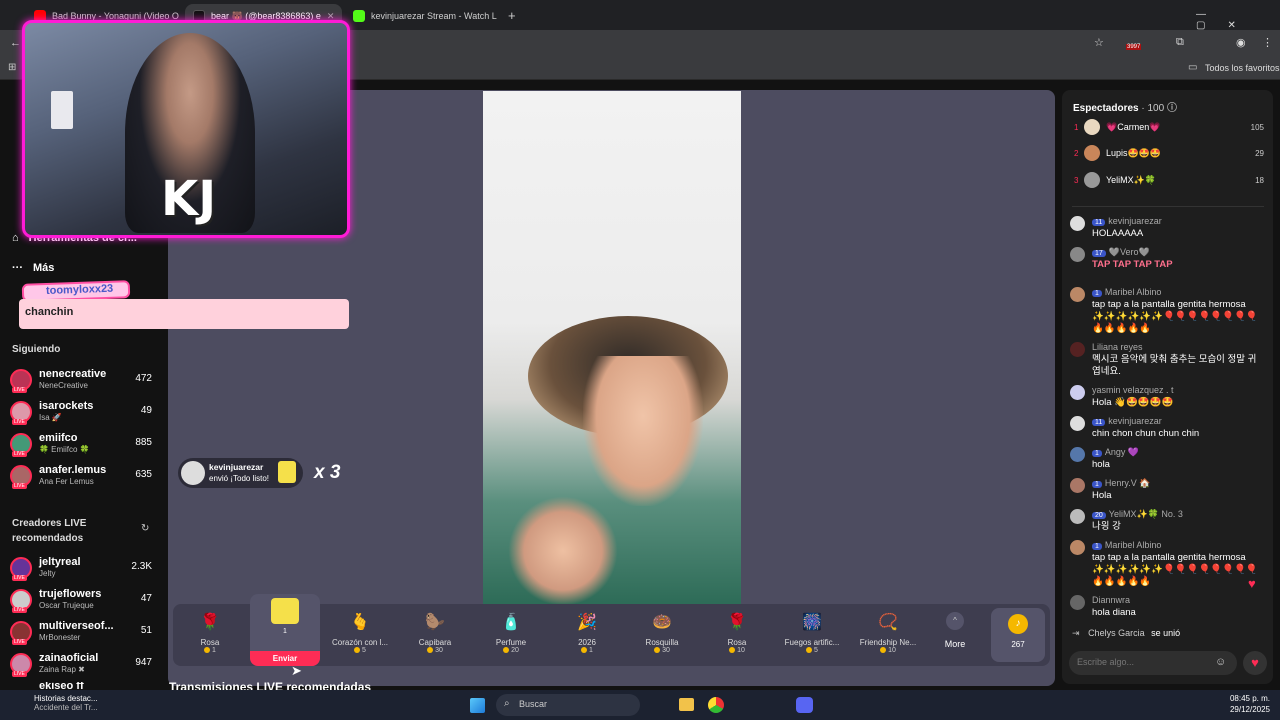 The height and width of the screenshot is (720, 1280). What do you see at coordinates (1248, 704) in the screenshot?
I see `taskbar-clock: 08:45 p. m. 29/12/2025` at bounding box center [1248, 704].